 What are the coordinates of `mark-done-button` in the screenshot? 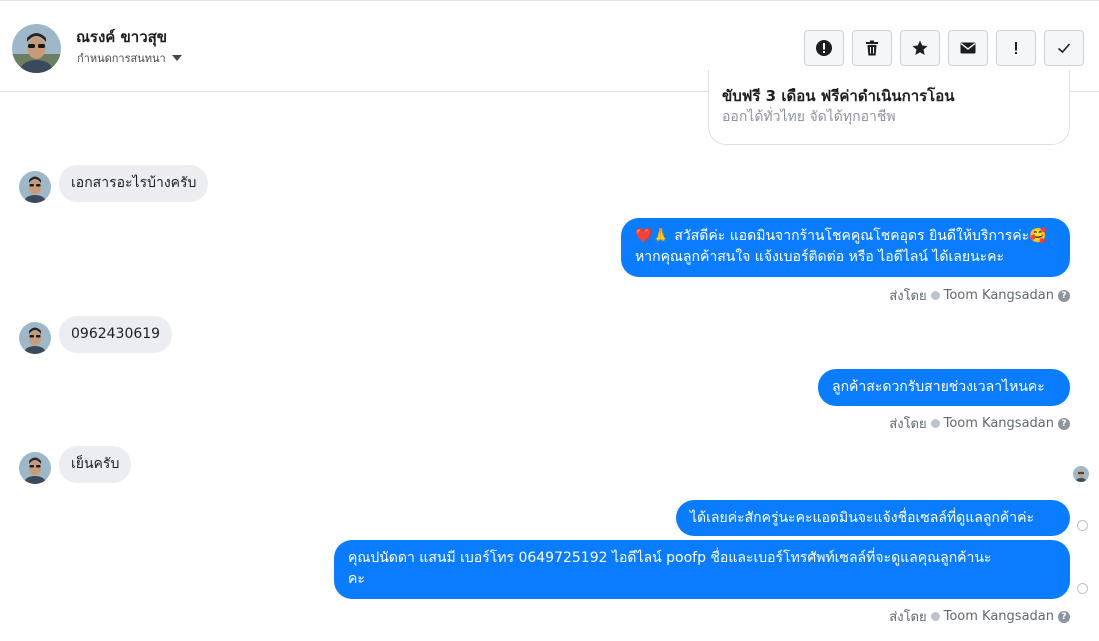 It's located at (1064, 48).